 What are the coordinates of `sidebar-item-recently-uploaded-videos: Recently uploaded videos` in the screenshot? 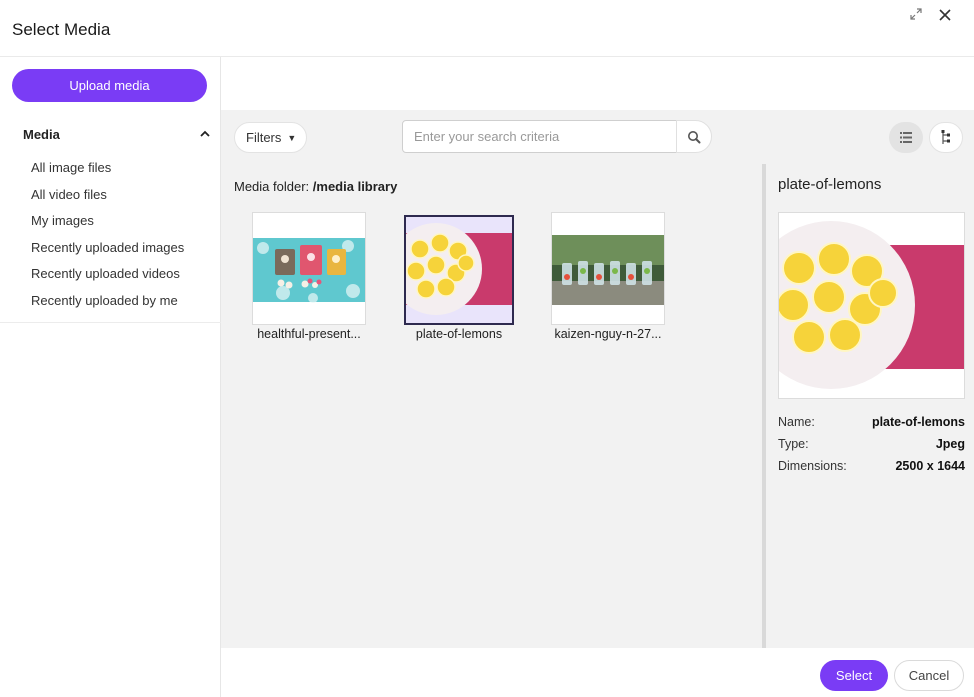 It's located at (110, 274).